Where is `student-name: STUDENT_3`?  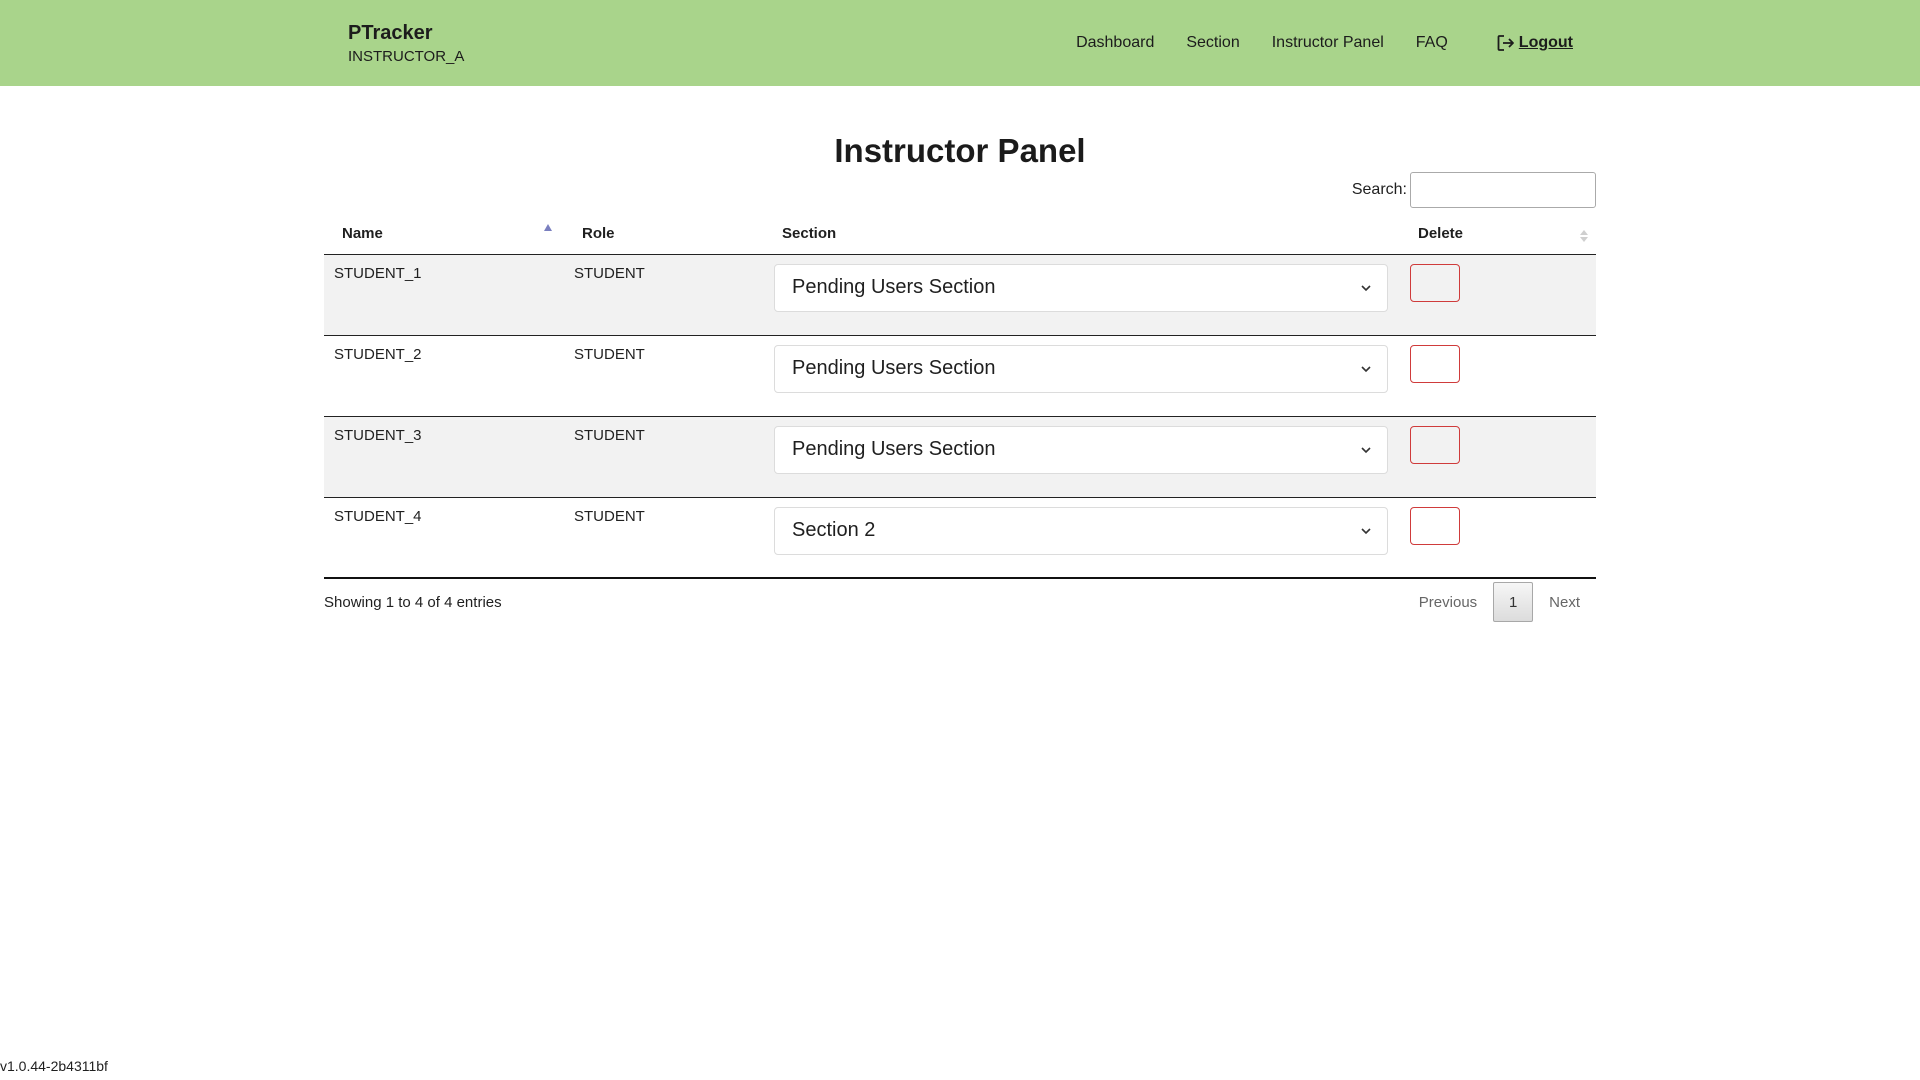 student-name: STUDENT_3 is located at coordinates (378, 435).